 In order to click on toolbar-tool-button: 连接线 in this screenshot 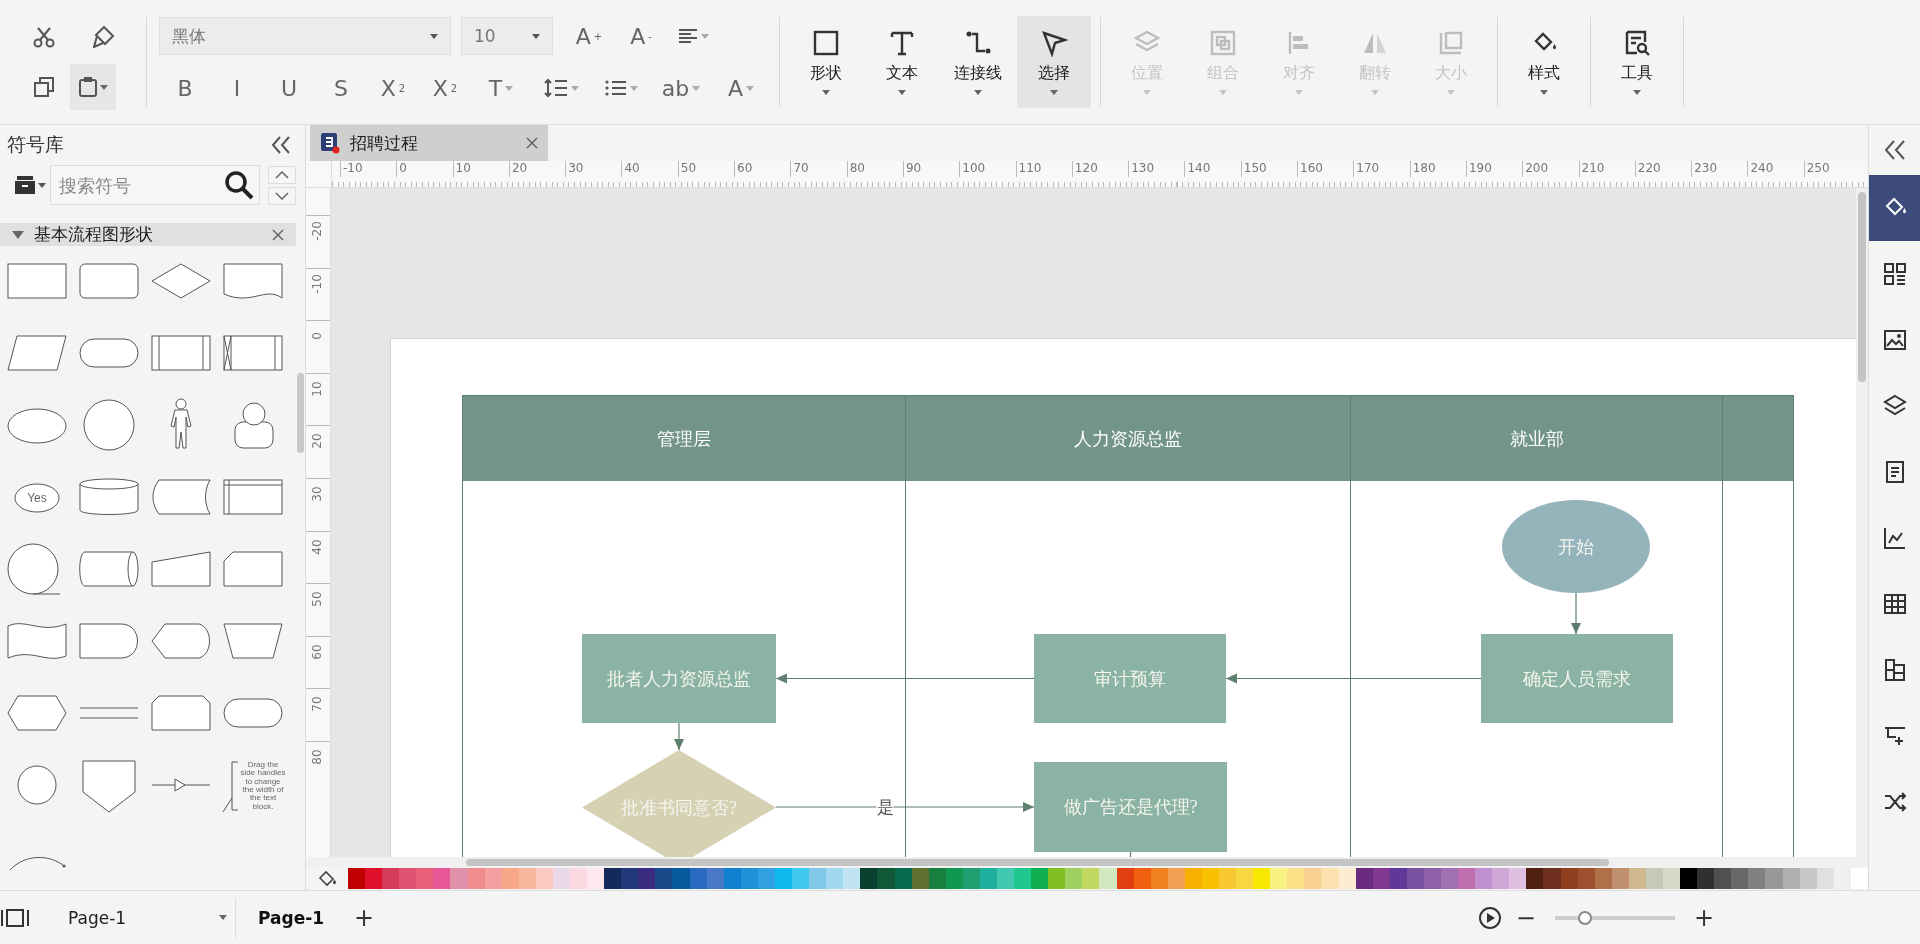, I will do `click(978, 62)`.